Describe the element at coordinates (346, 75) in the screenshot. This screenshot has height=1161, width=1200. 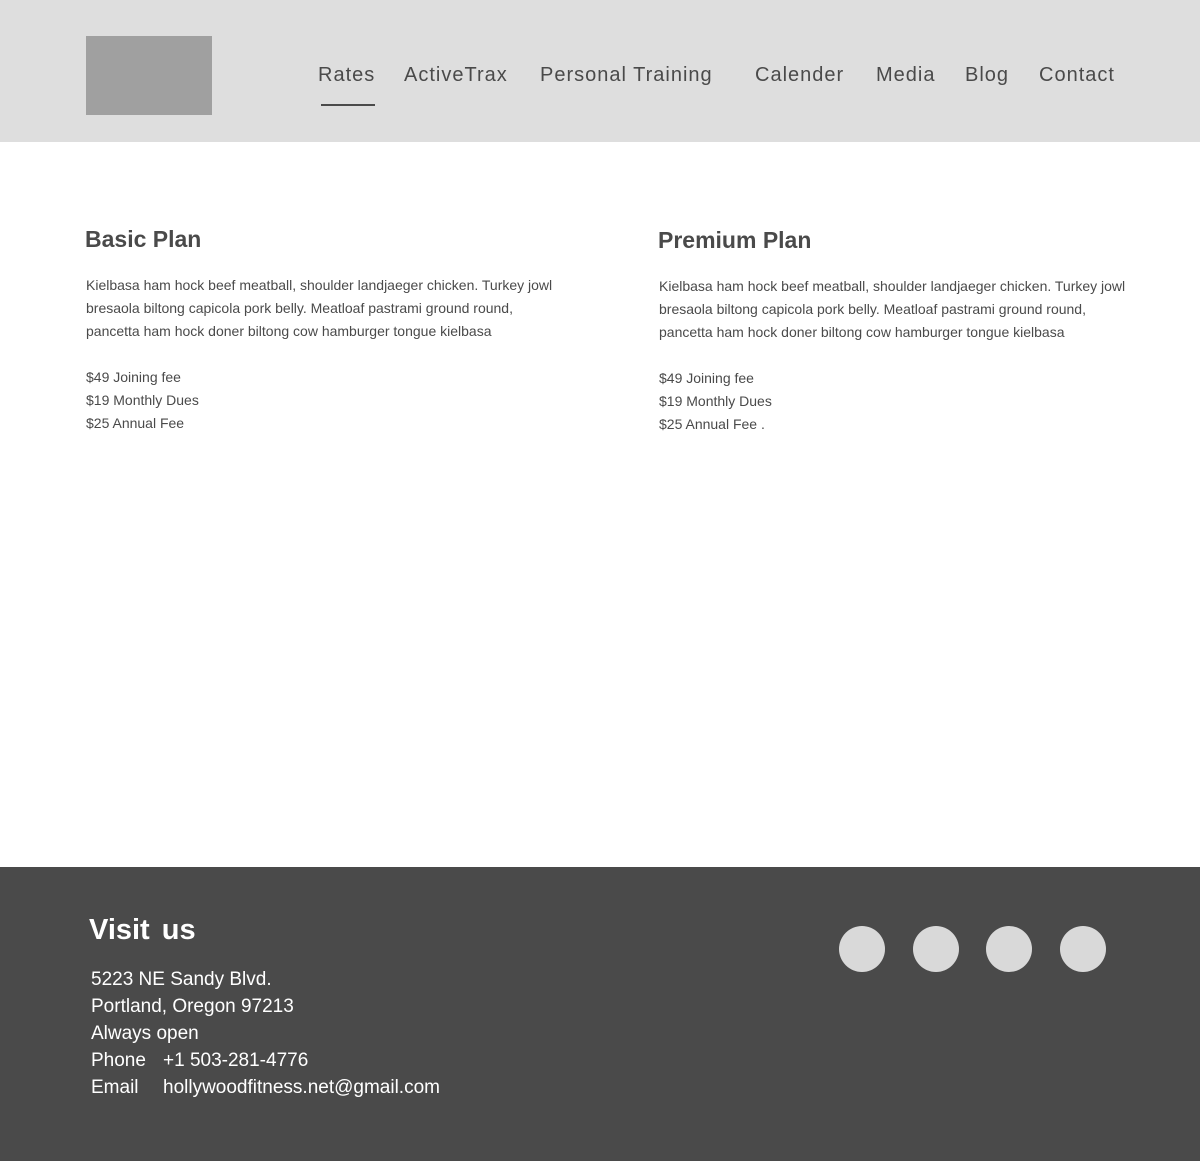
I see `nav-item-rates: Rates` at that location.